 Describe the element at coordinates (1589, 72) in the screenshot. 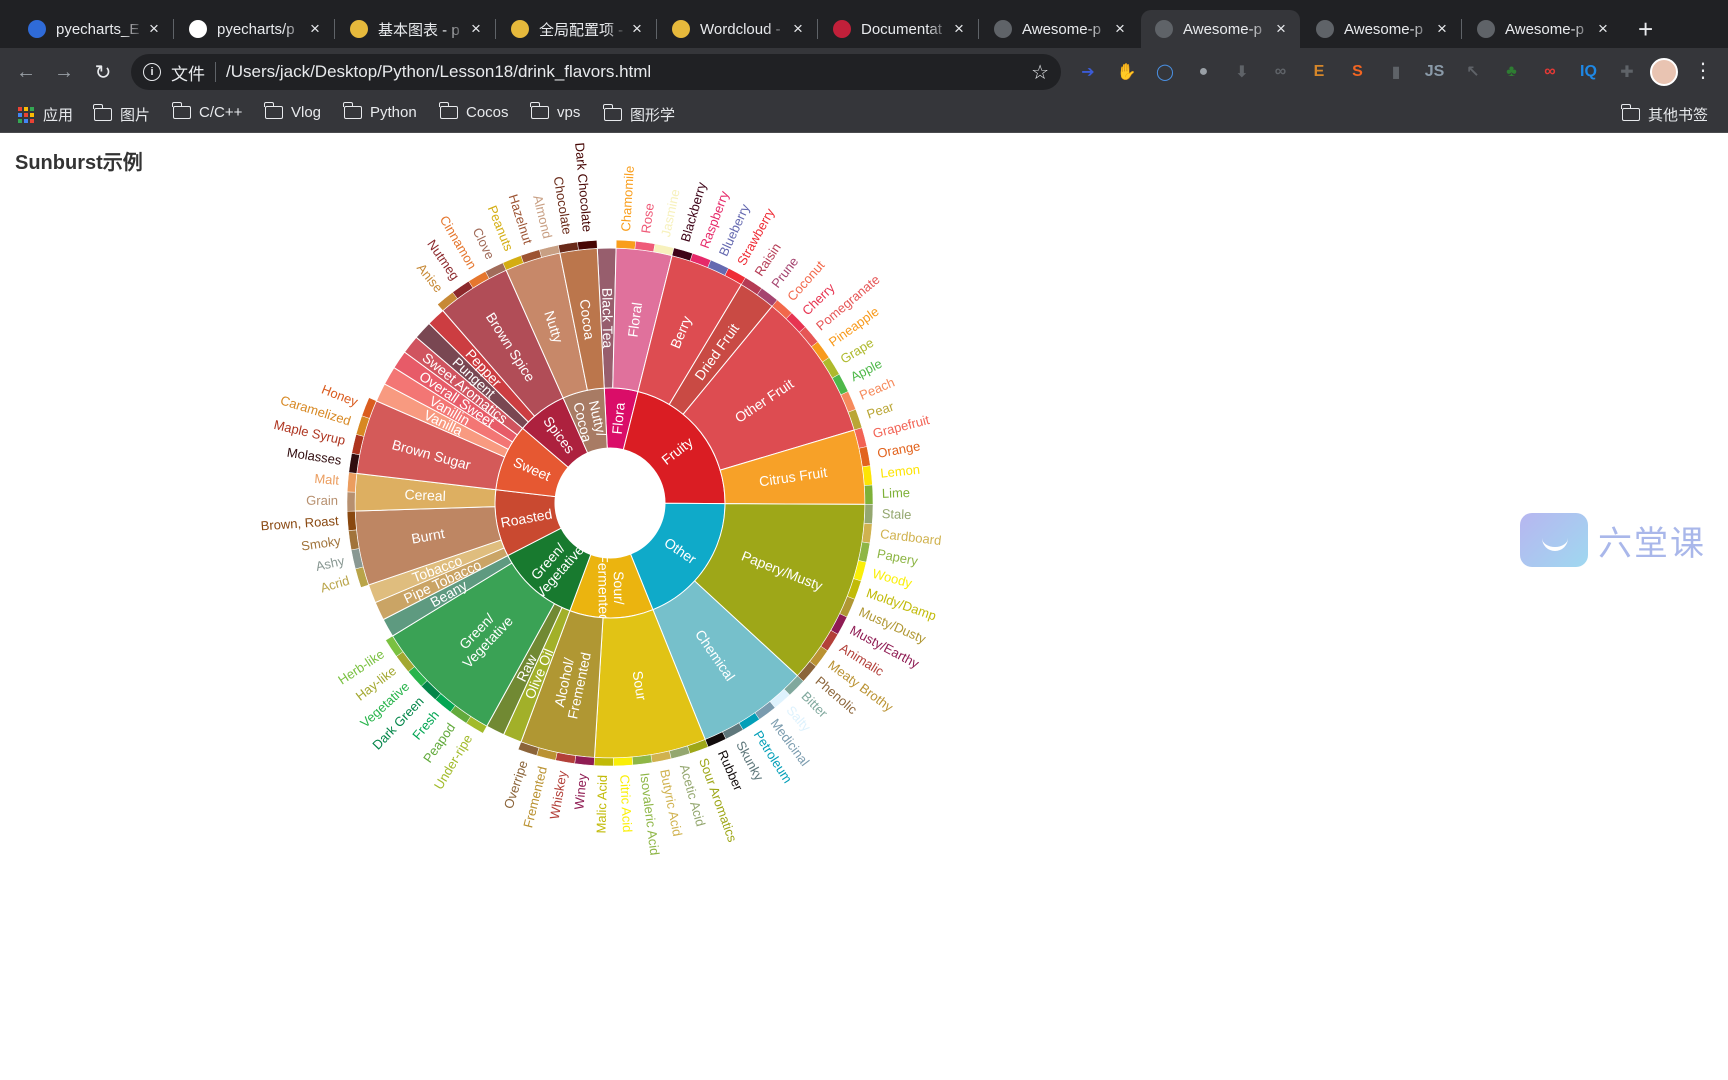

I see `iq-extension-icon: IQ` at that location.